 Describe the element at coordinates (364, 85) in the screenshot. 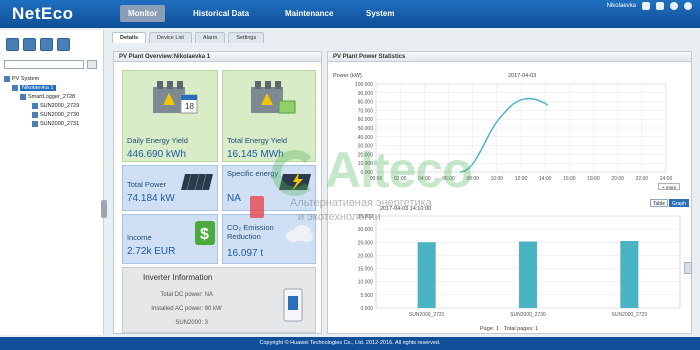

I see `y-tick-label: 100.000` at that location.